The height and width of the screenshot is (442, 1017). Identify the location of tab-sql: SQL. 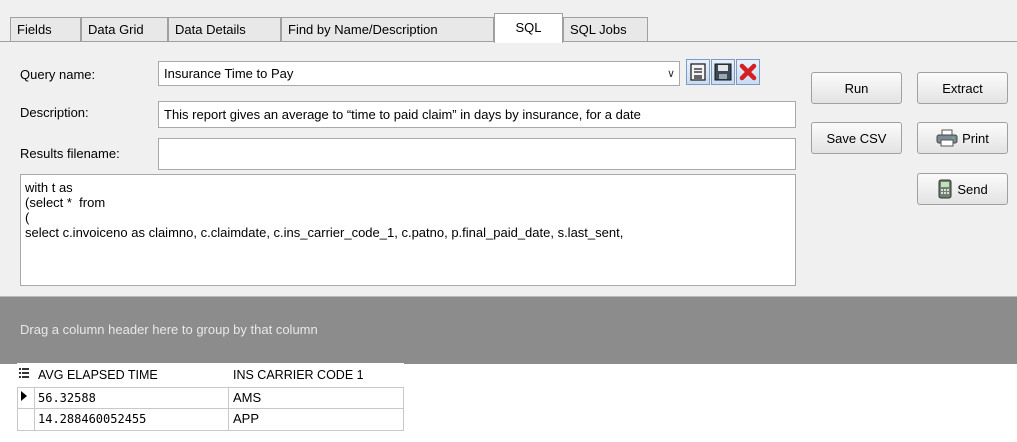
(528, 28).